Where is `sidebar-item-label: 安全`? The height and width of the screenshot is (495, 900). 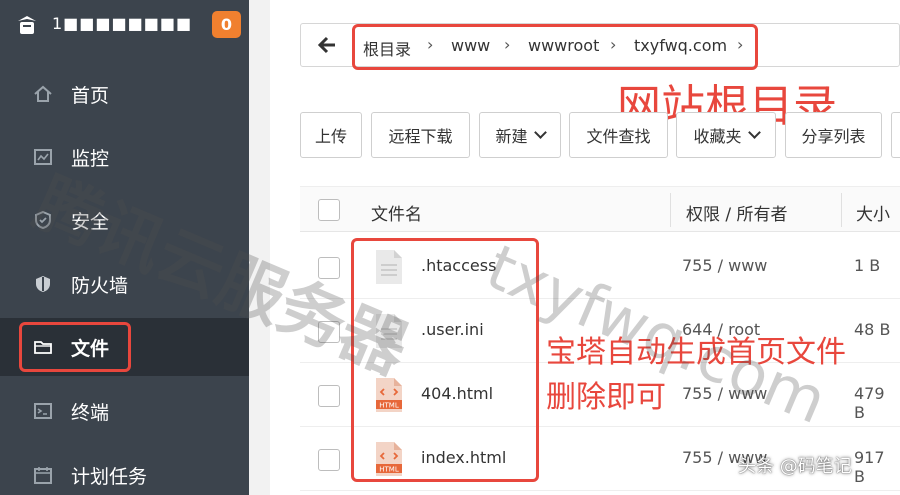
sidebar-item-label: 安全 is located at coordinates (90, 221).